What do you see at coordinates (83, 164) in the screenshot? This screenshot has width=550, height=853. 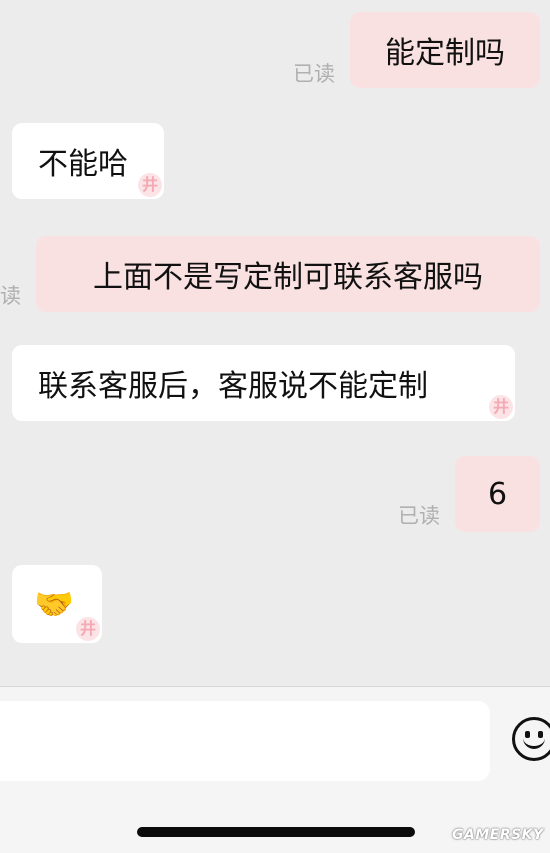 I see `message-text: 不能哈` at bounding box center [83, 164].